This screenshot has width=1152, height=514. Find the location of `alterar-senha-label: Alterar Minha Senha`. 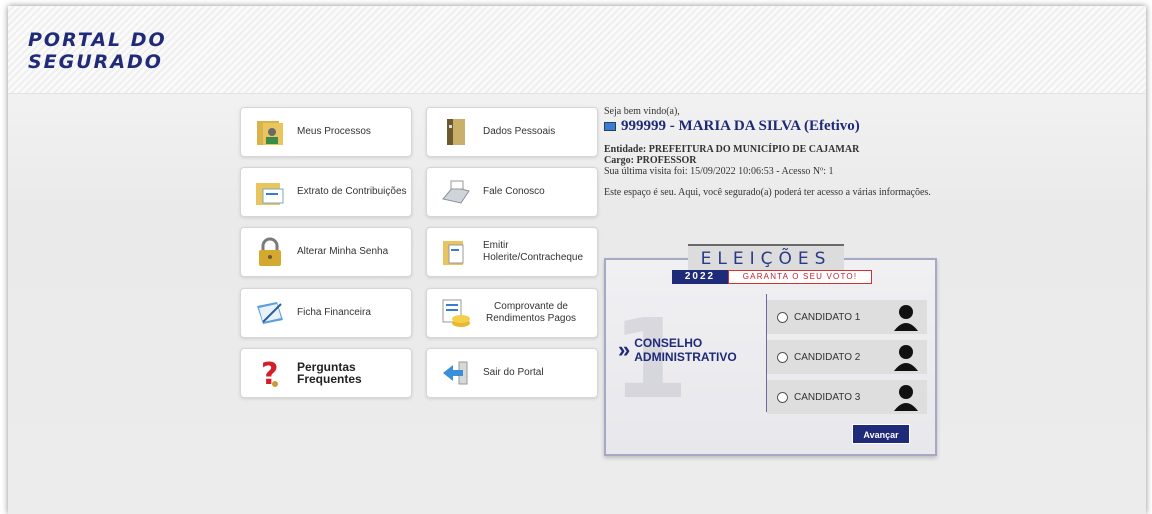

alterar-senha-label: Alterar Minha Senha is located at coordinates (343, 251).